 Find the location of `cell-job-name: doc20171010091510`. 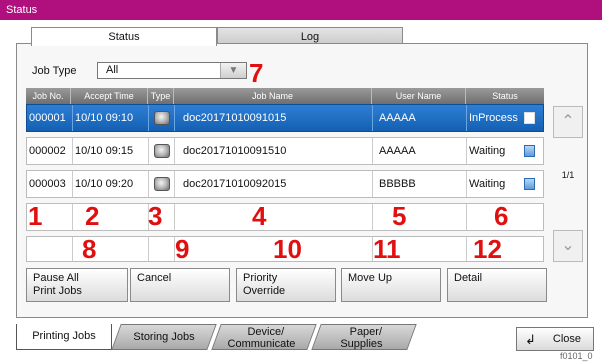

cell-job-name: doc20171010091510 is located at coordinates (274, 151).